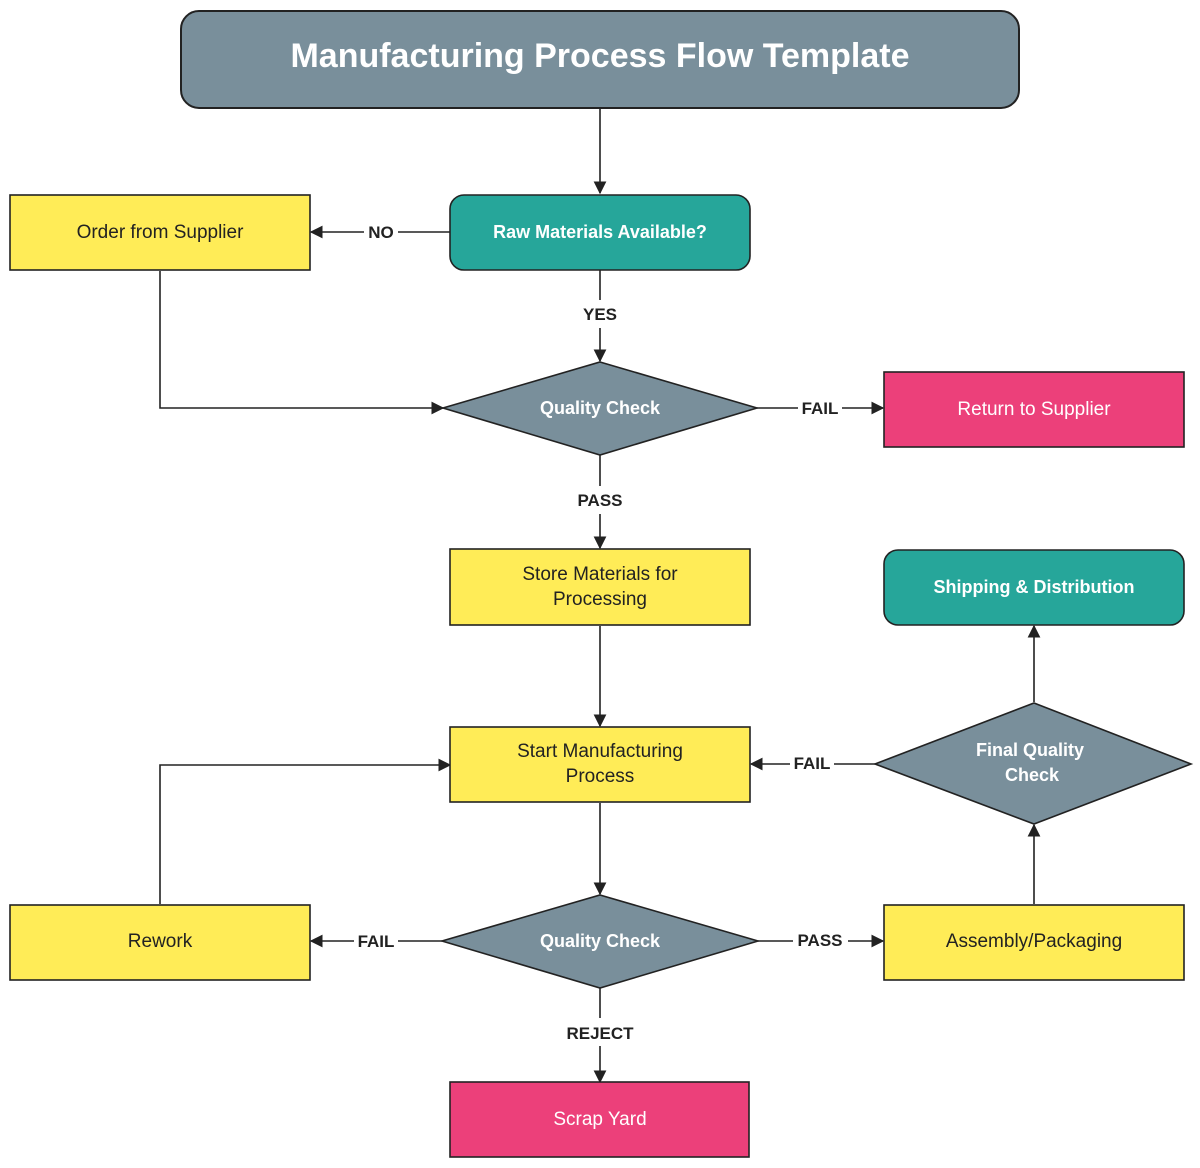 This screenshot has width=1200, height=1168. What do you see at coordinates (600, 599) in the screenshot?
I see `node-label-line-2: Processing` at bounding box center [600, 599].